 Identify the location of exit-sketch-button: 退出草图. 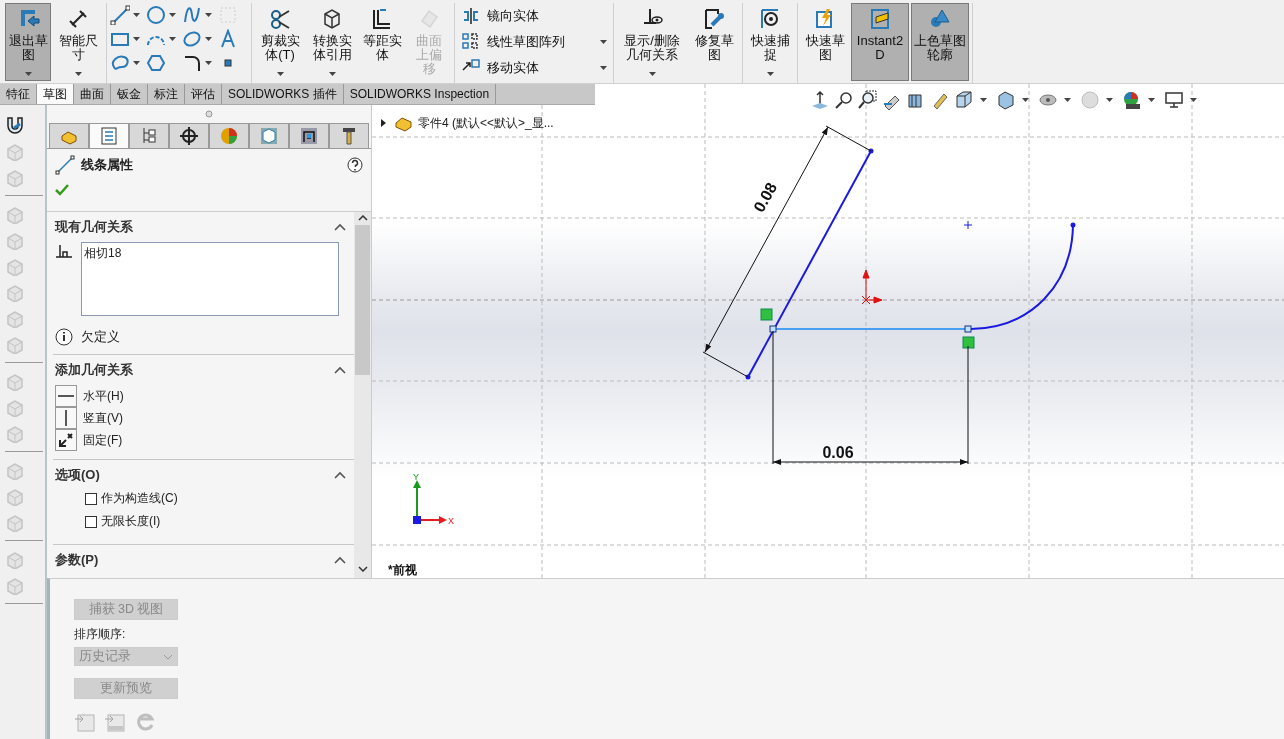
(28, 42).